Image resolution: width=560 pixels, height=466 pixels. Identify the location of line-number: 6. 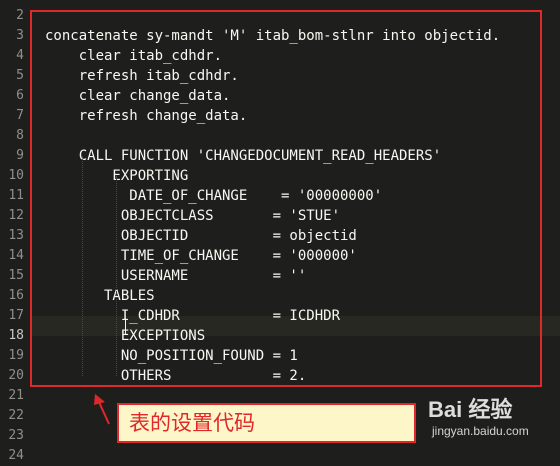
(20, 95).